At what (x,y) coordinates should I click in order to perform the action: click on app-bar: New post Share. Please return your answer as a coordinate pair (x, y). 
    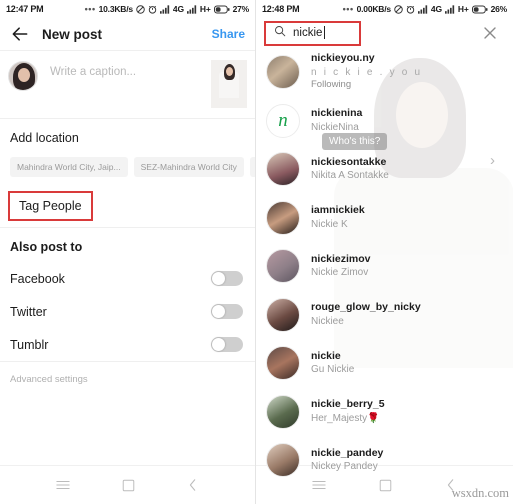
    Looking at the image, I should click on (127, 34).